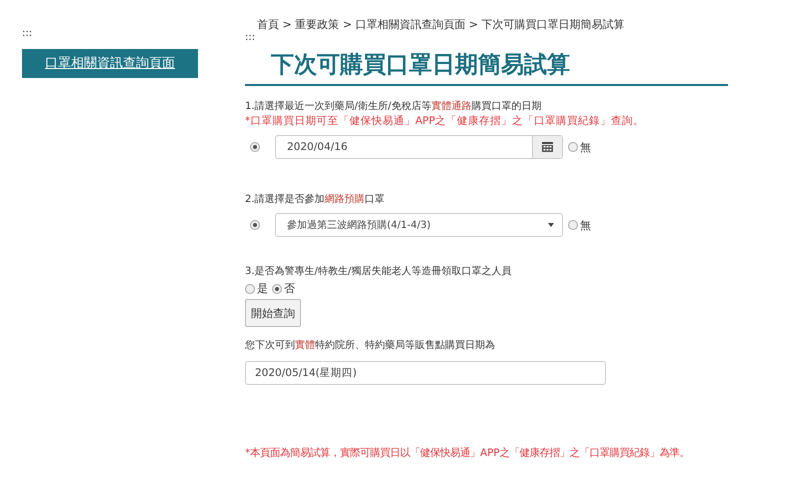  I want to click on date-field: 2020/04/16, so click(419, 147).